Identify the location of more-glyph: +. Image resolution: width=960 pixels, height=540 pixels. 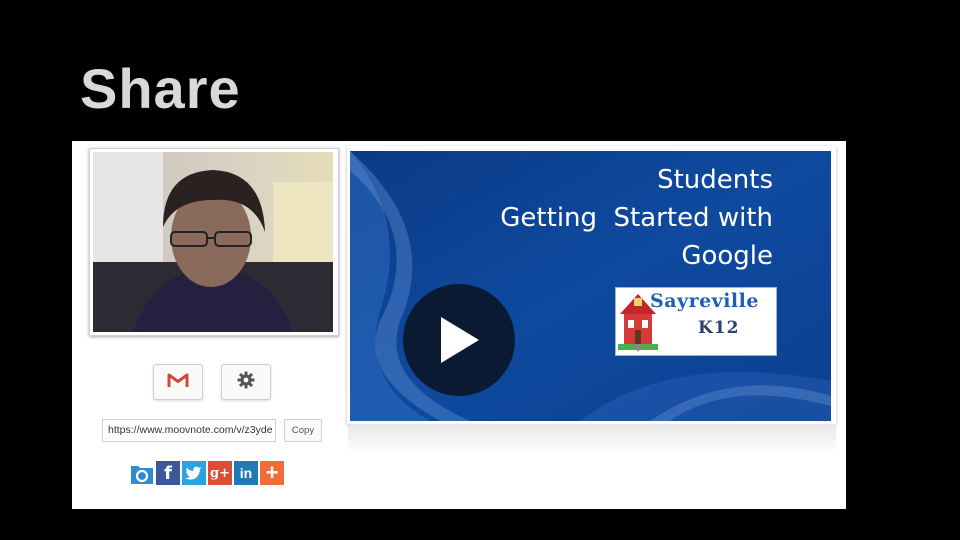
(272, 472).